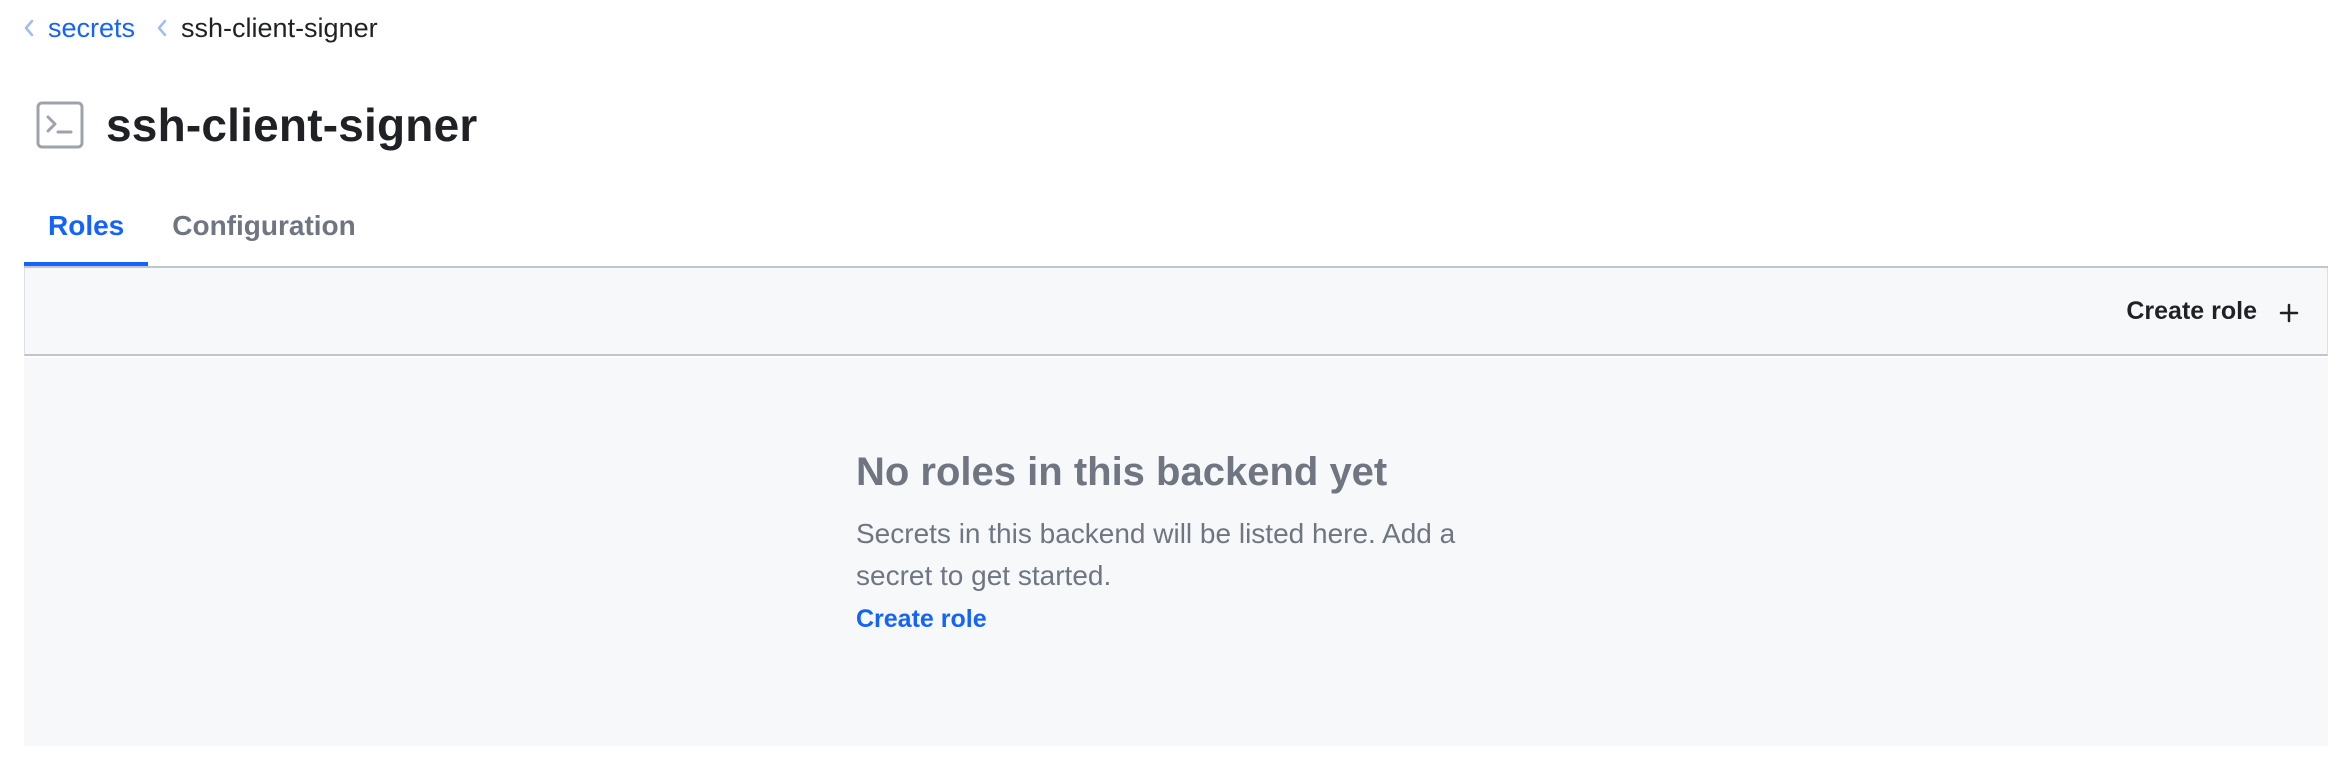 Image resolution: width=2346 pixels, height=768 pixels. Describe the element at coordinates (2191, 310) in the screenshot. I see `create-role-label: Create role` at that location.